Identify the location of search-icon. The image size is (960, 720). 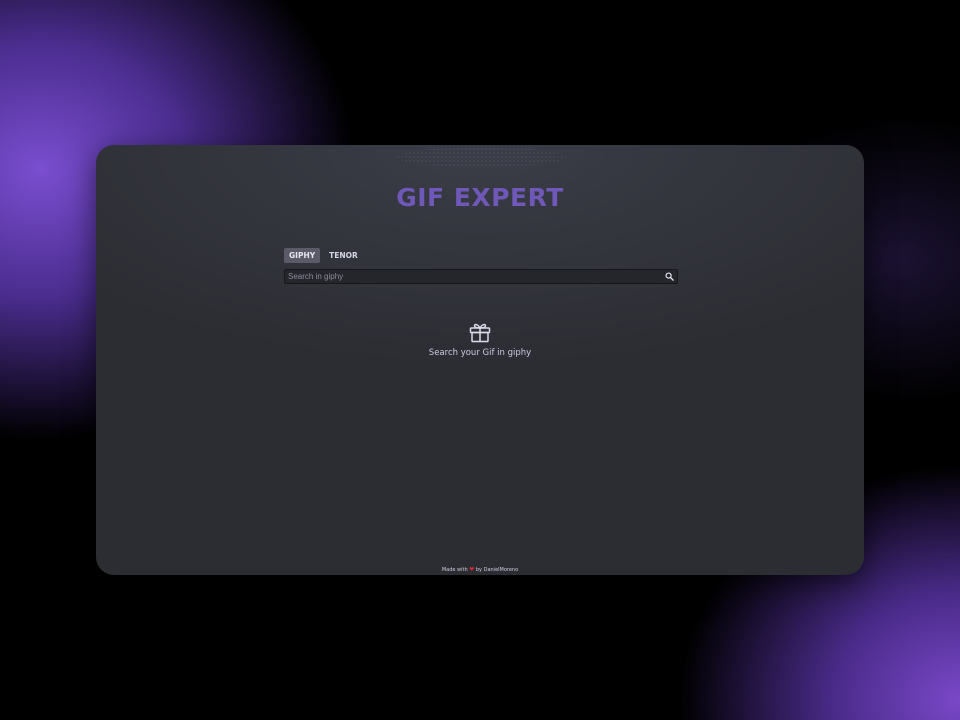
(669, 276).